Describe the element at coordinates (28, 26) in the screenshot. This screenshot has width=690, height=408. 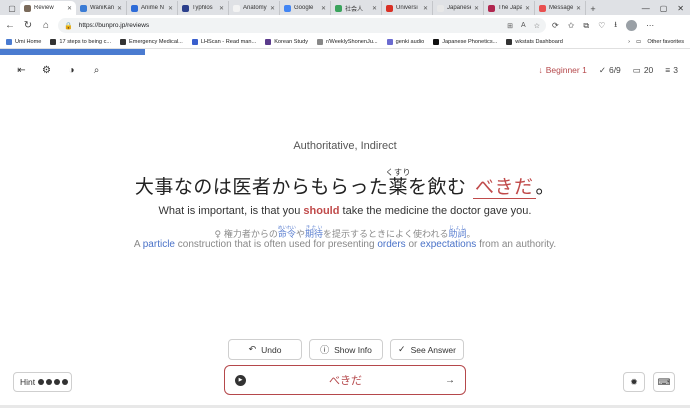
I see `reload-icon: ↻` at that location.